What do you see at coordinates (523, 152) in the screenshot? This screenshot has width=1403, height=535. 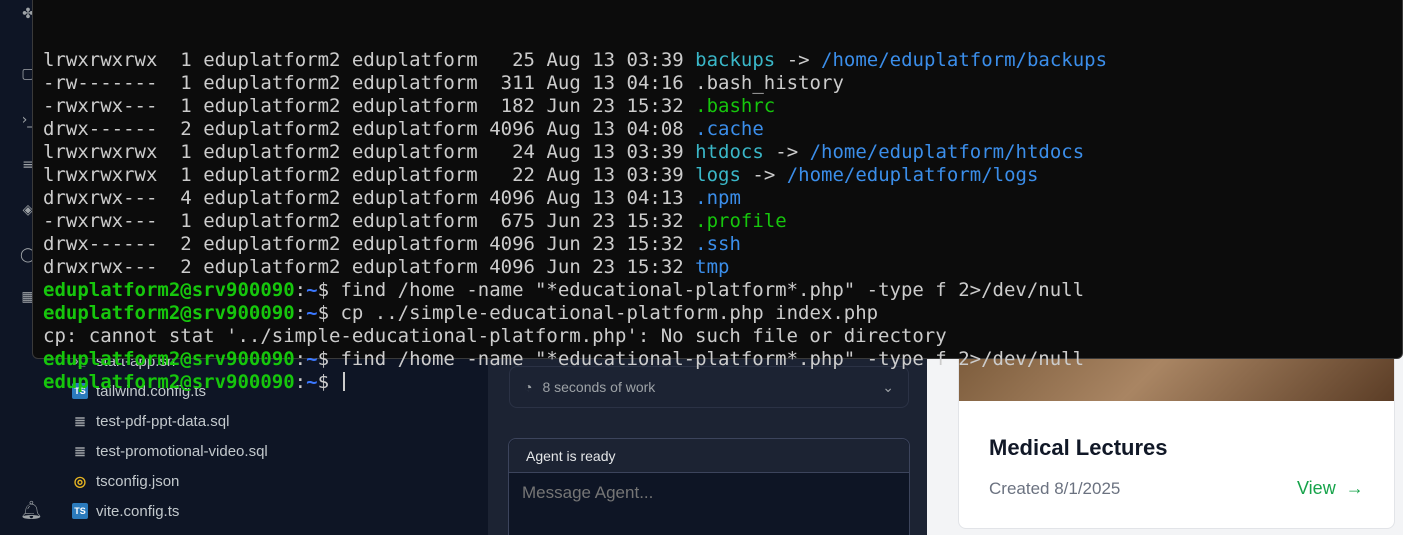 I see `listing-size: 24` at bounding box center [523, 152].